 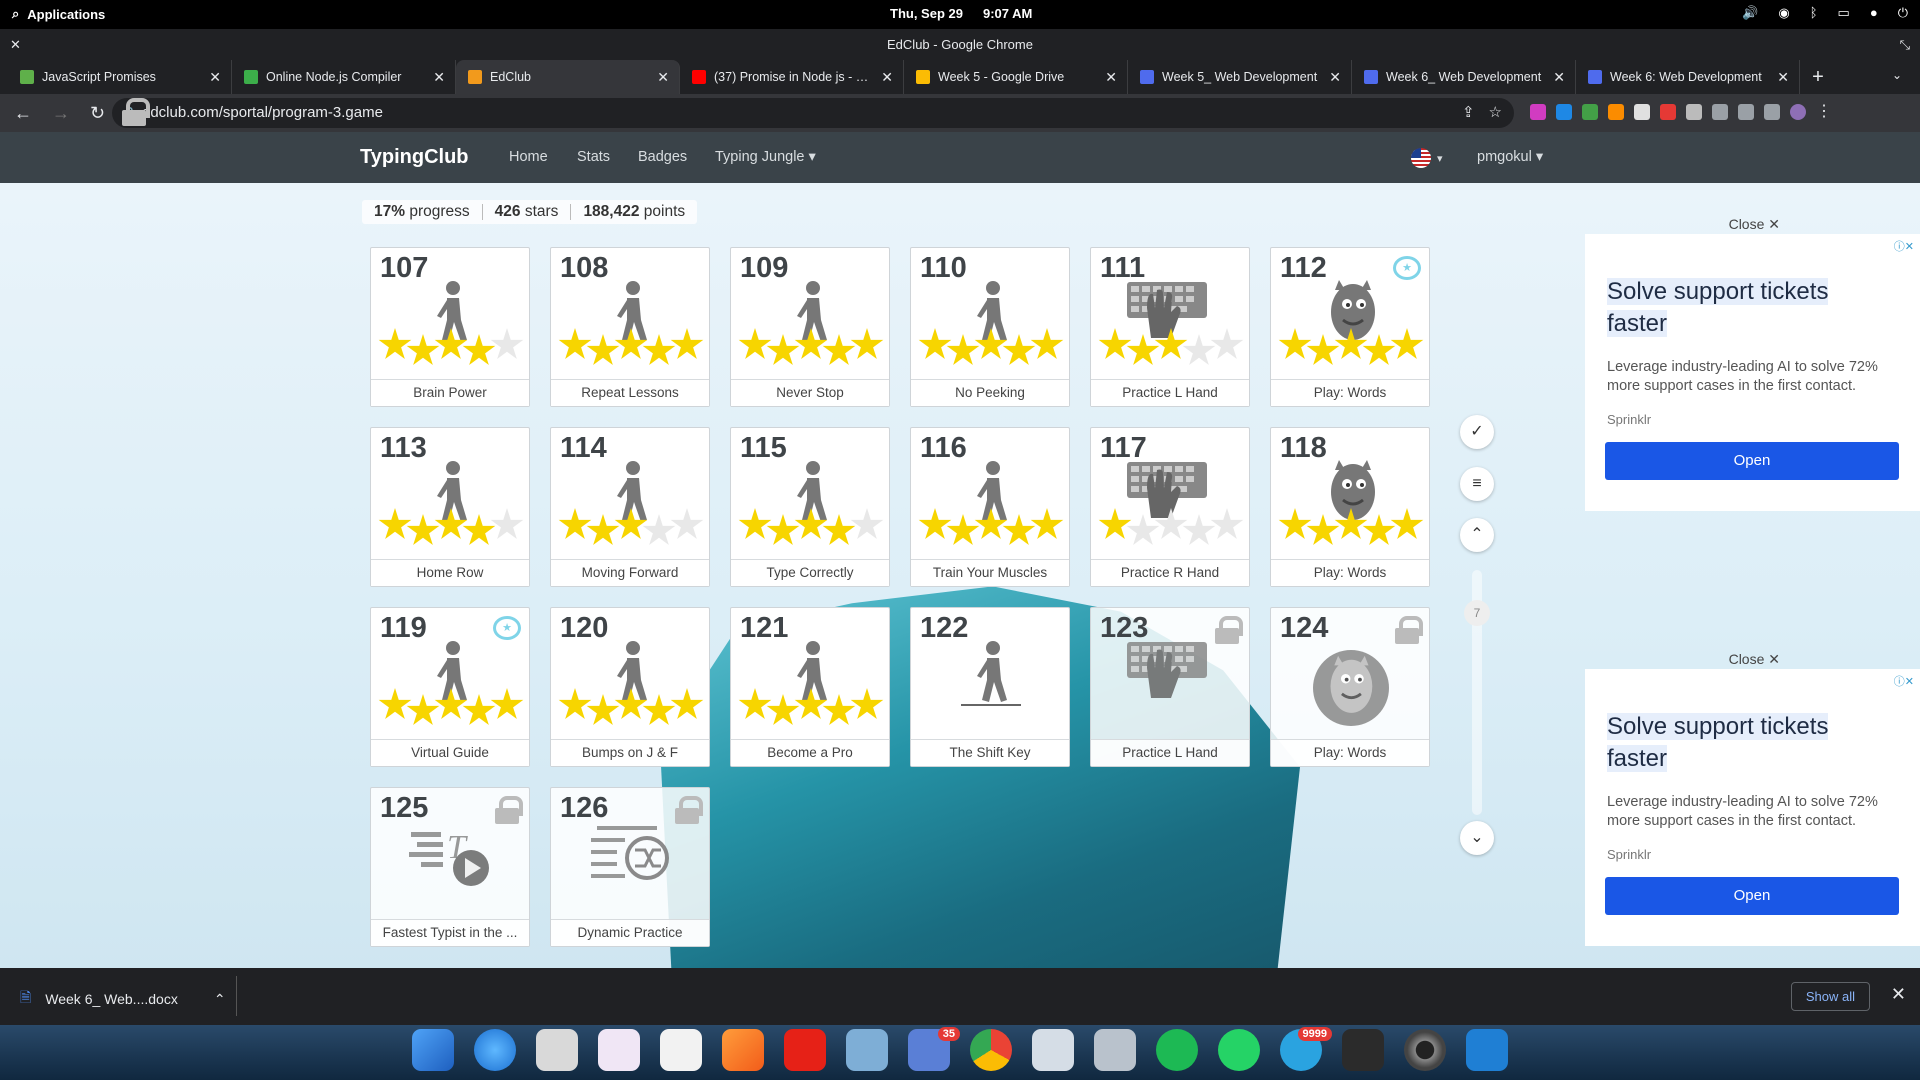 What do you see at coordinates (1874, 13) in the screenshot?
I see `notification-icon: ●` at bounding box center [1874, 13].